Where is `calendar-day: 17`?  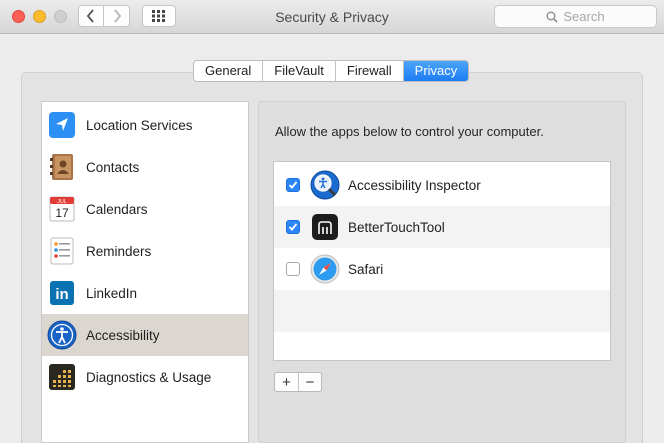 calendar-day: 17 is located at coordinates (62, 213).